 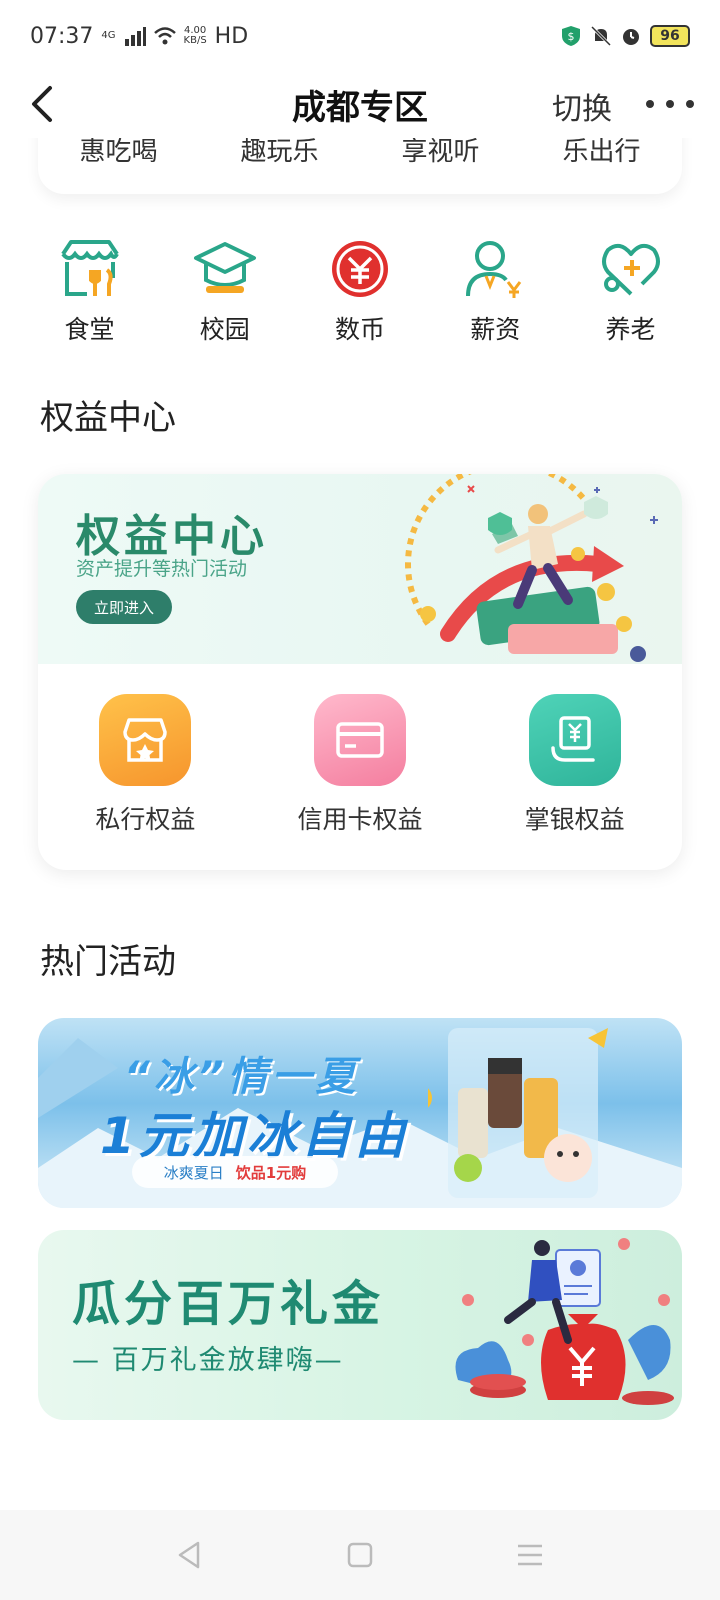 I want to click on nav-home-icon, so click(x=360, y=1555).